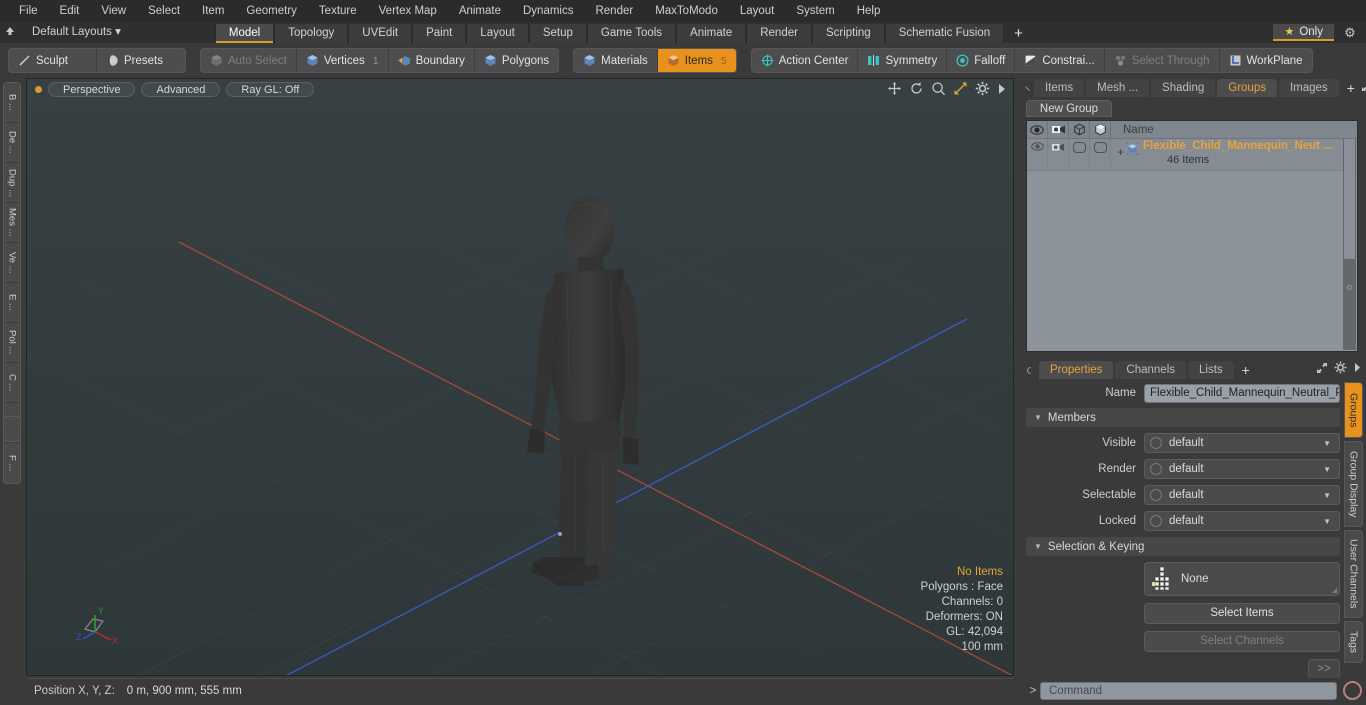  Describe the element at coordinates (1100, 129) in the screenshot. I see `shaded-cube-icon` at that location.